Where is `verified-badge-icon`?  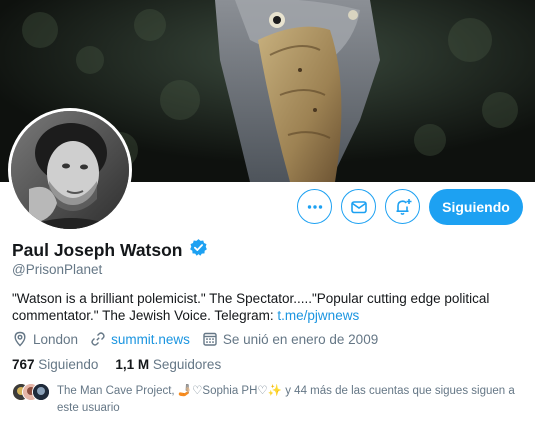 verified-badge-icon is located at coordinates (198, 250).